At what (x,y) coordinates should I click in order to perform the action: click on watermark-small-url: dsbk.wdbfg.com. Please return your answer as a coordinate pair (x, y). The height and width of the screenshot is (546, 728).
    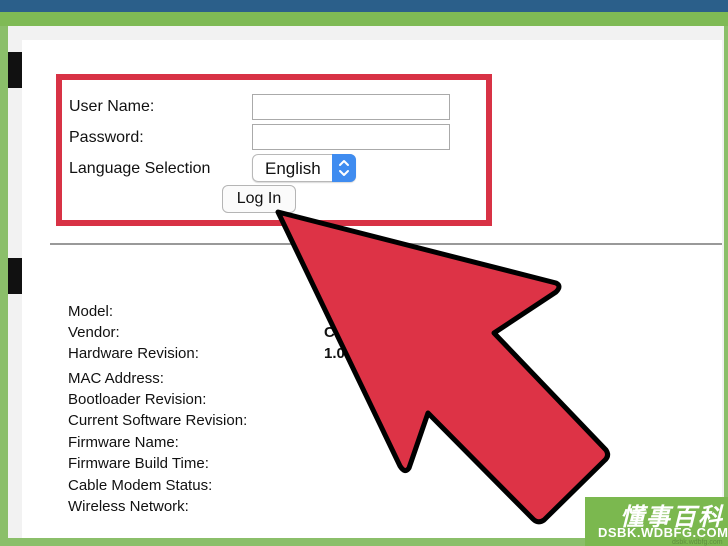
    Looking at the image, I should click on (697, 542).